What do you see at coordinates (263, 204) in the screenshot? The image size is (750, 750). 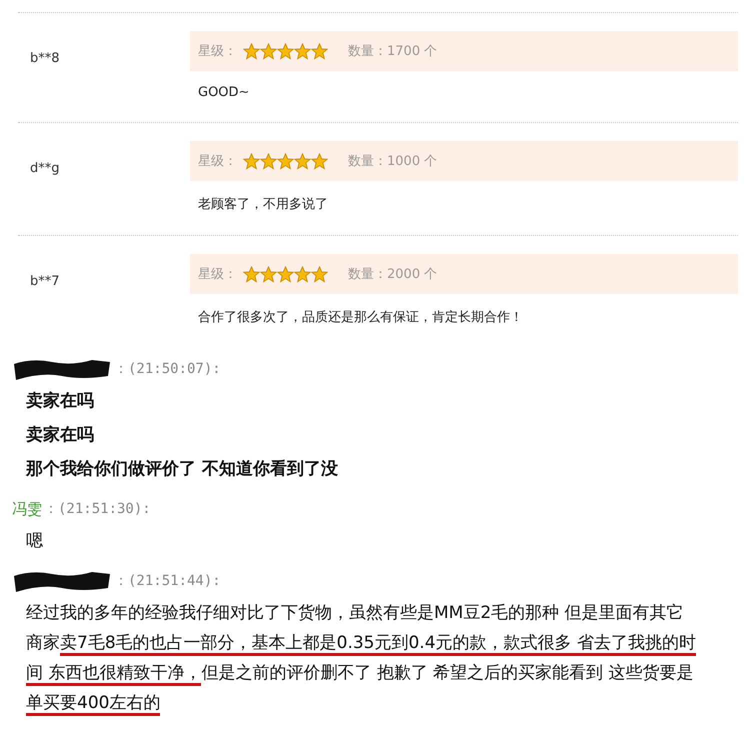 I see `review-comment: 老顾客了，不用多说了` at bounding box center [263, 204].